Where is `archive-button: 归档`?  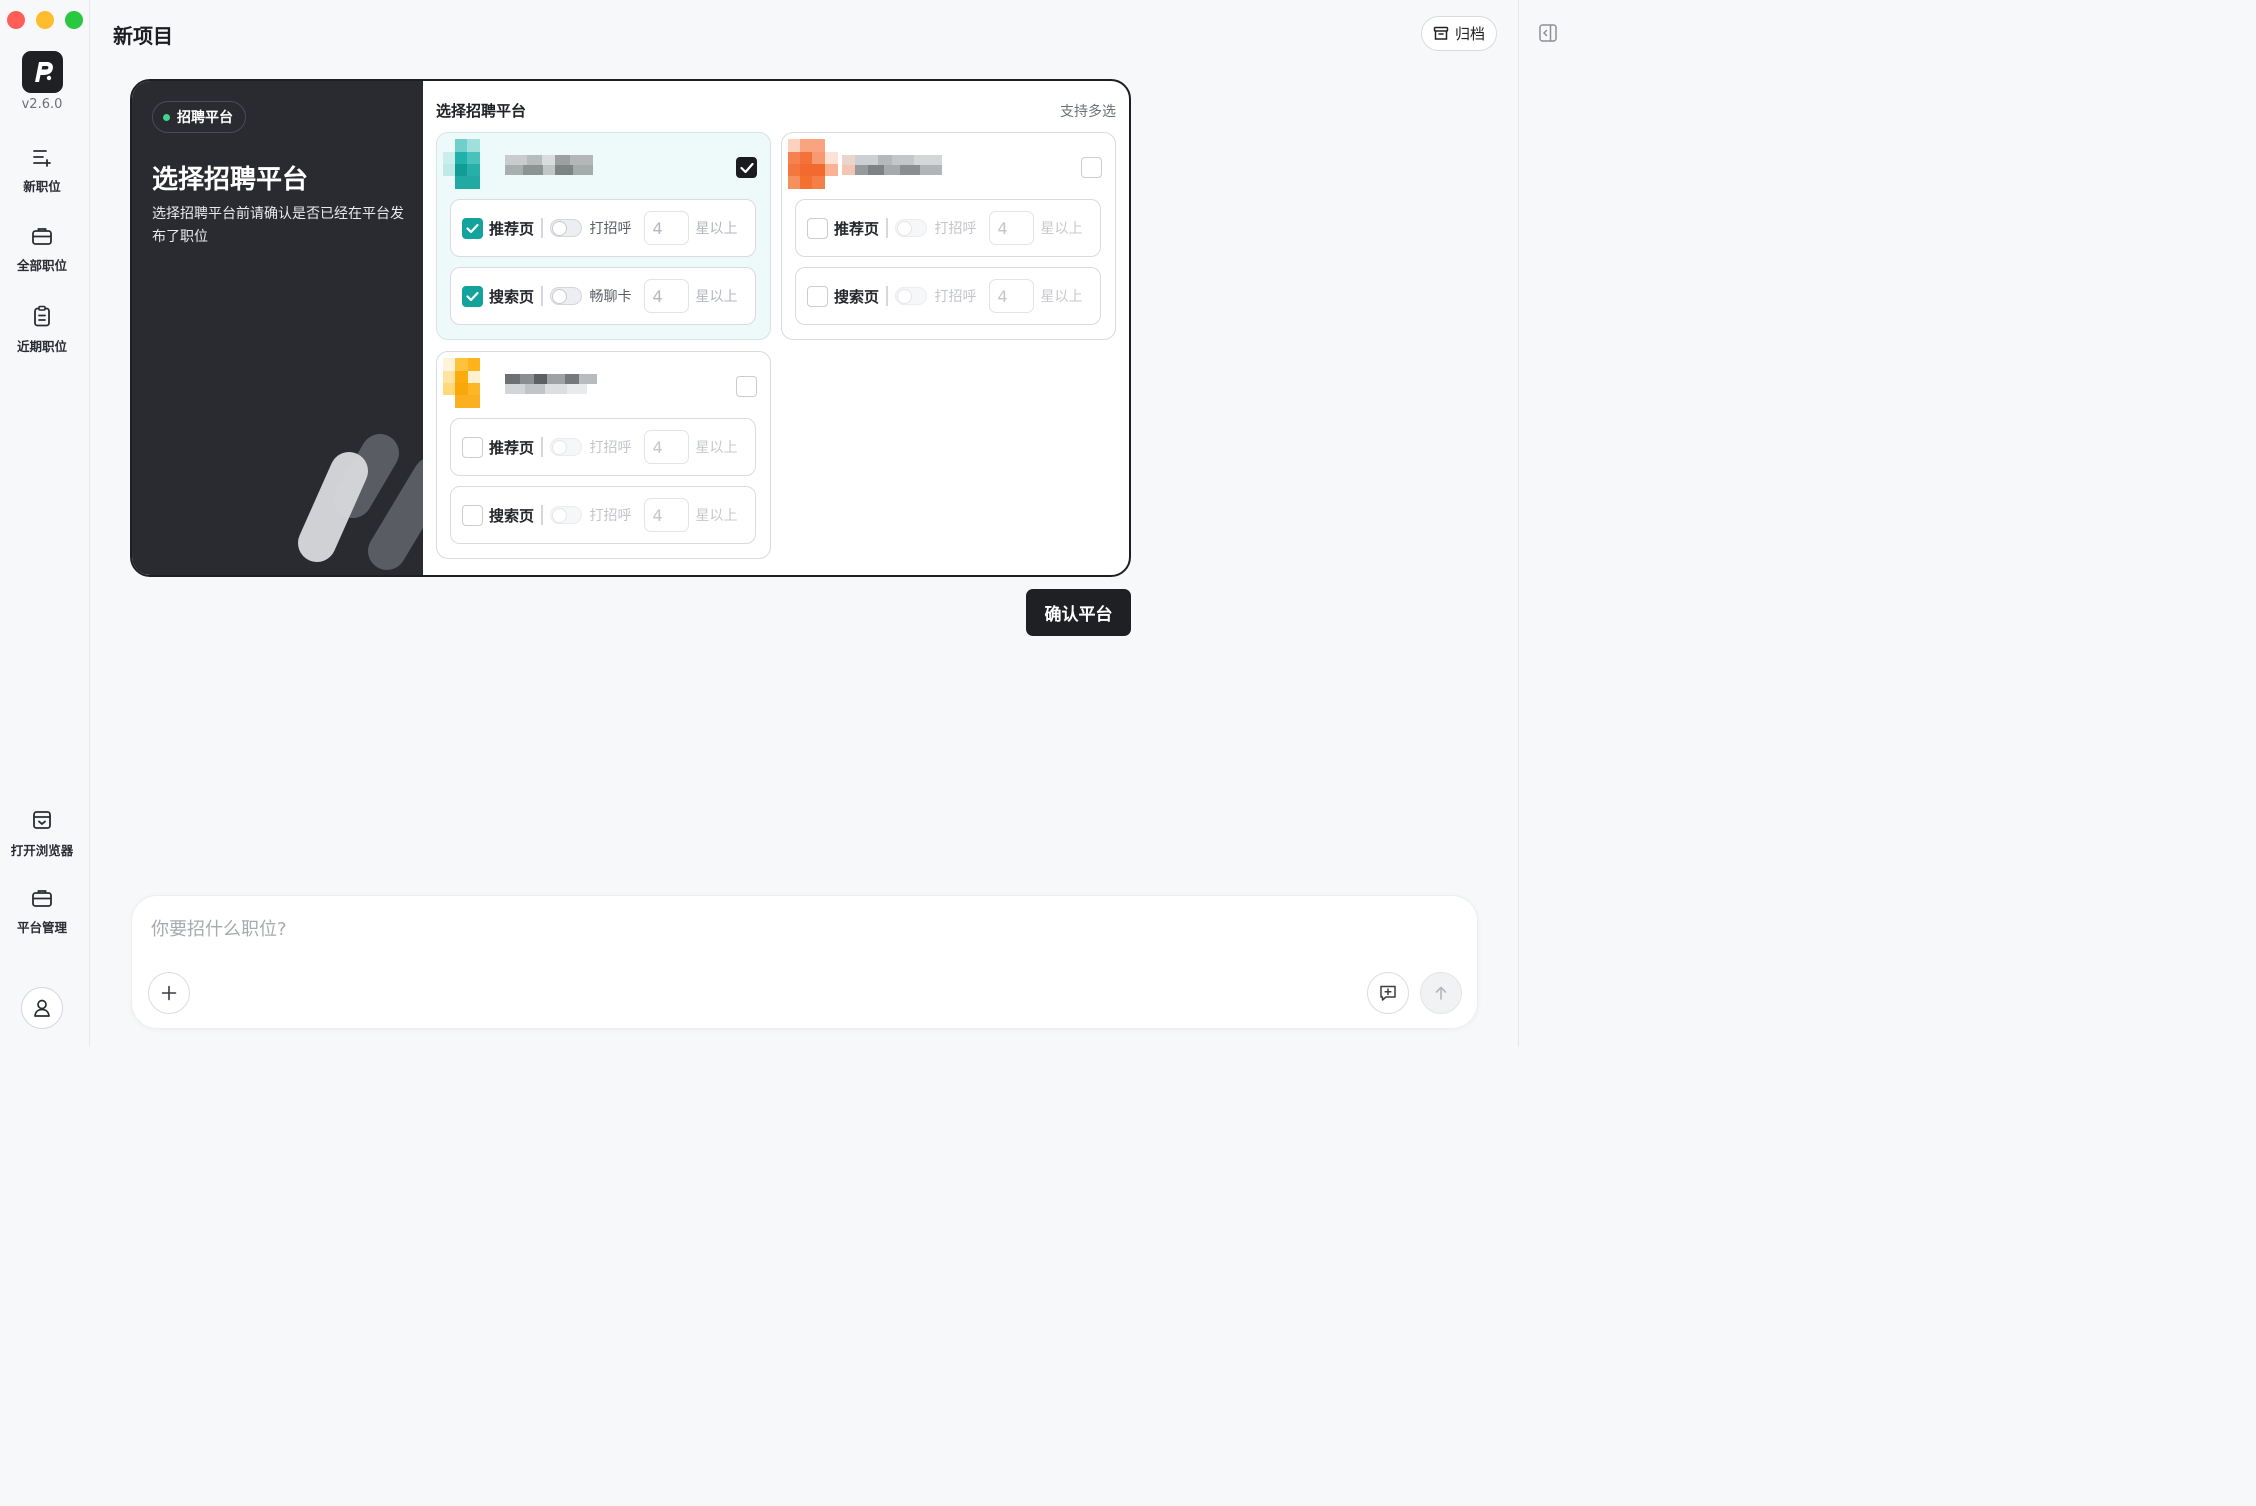
archive-button: 归档 is located at coordinates (1459, 33).